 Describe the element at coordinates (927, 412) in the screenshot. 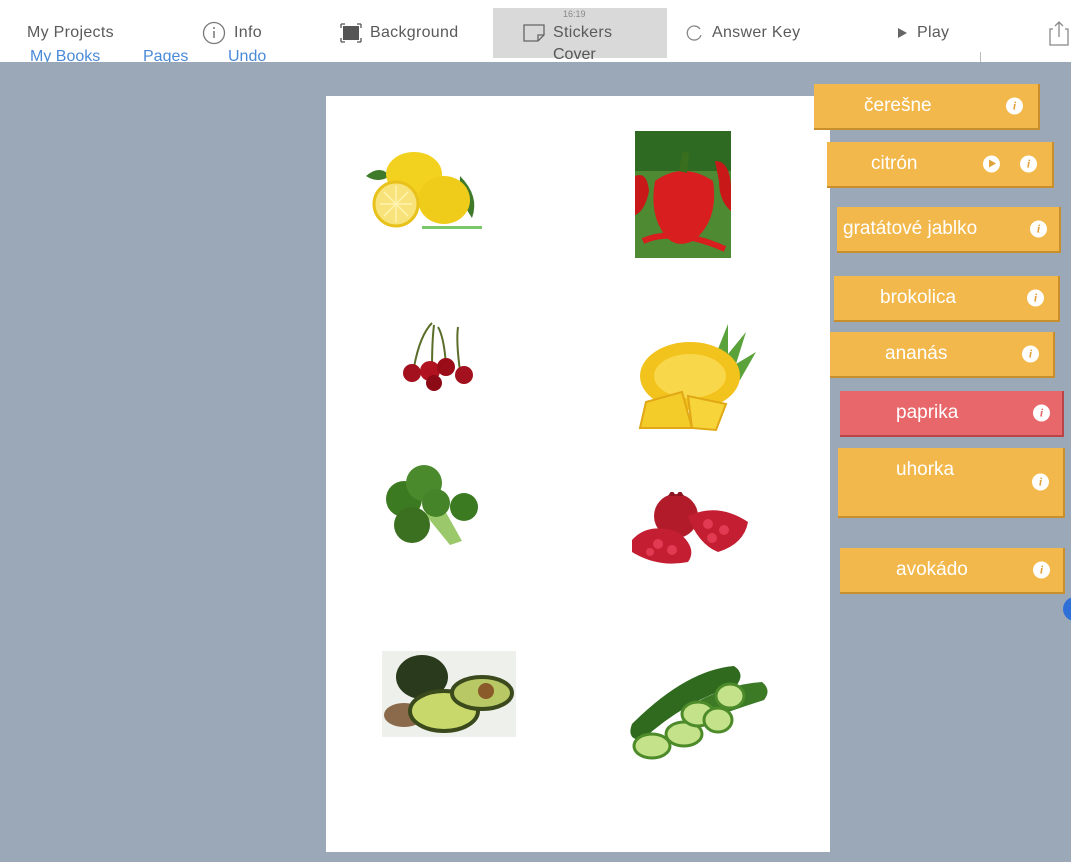

I see `label-paprika-text: paprika` at that location.